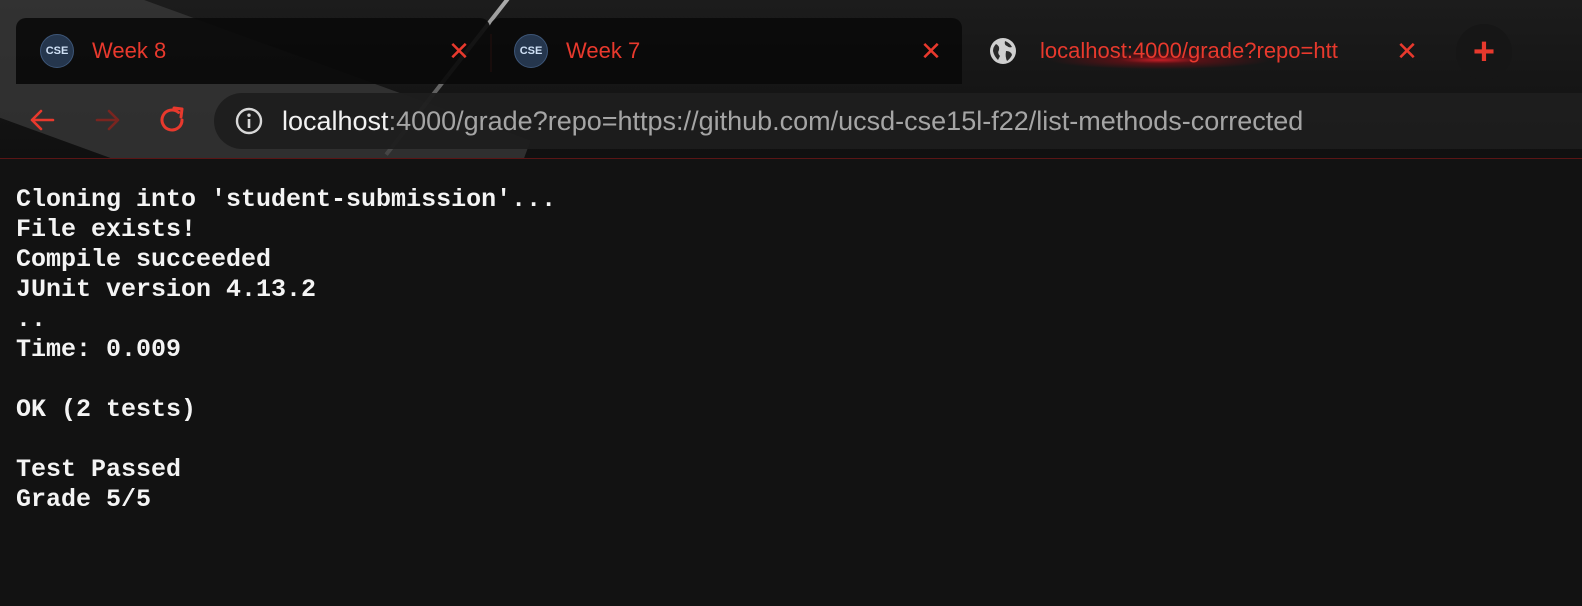 Image resolution: width=1582 pixels, height=606 pixels. I want to click on reload-icon, so click(172, 119).